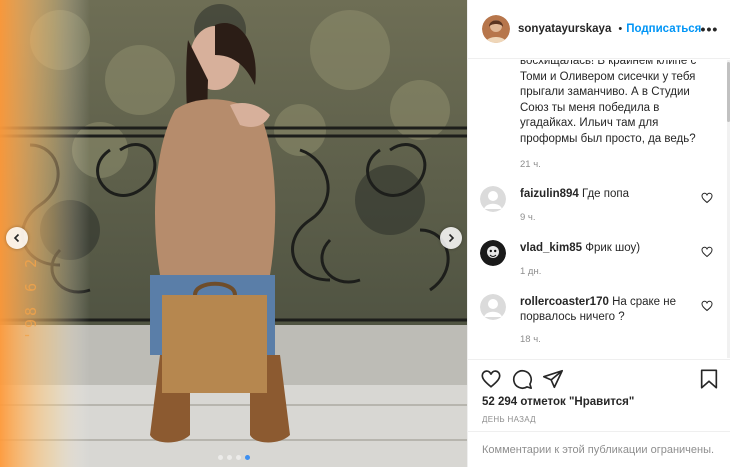  What do you see at coordinates (530, 339) in the screenshot?
I see `comment-time: 18 ч.` at bounding box center [530, 339].